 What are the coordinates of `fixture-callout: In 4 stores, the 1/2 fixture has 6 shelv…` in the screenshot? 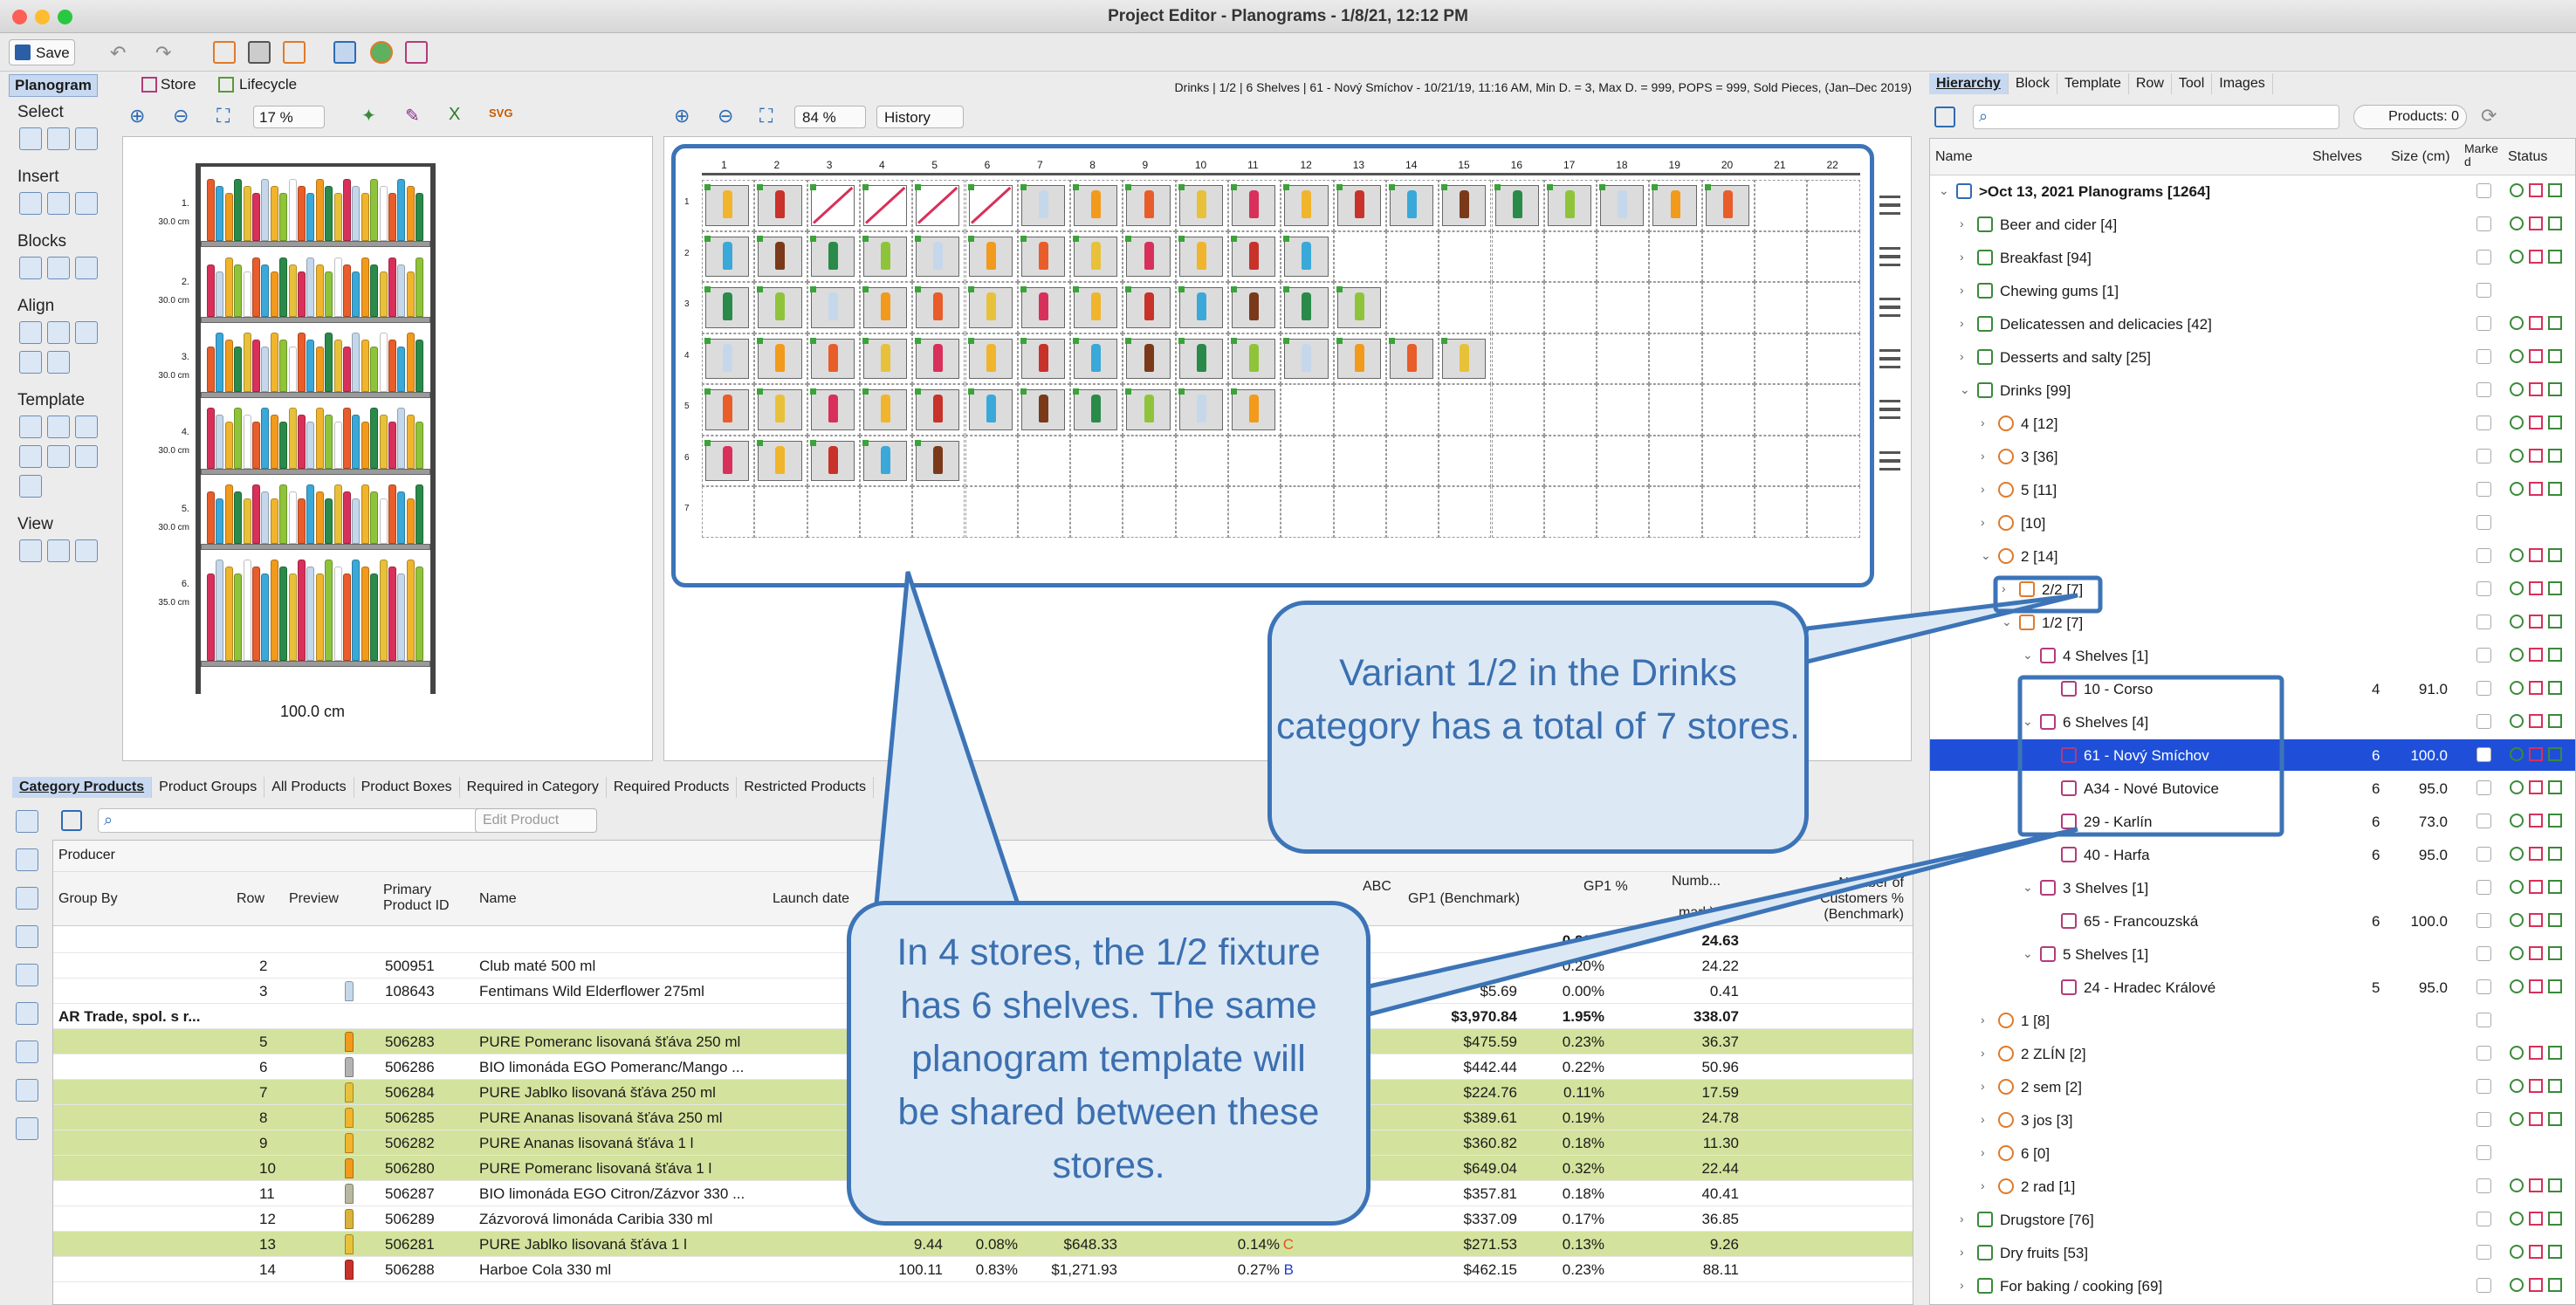 It's located at (1108, 1063).